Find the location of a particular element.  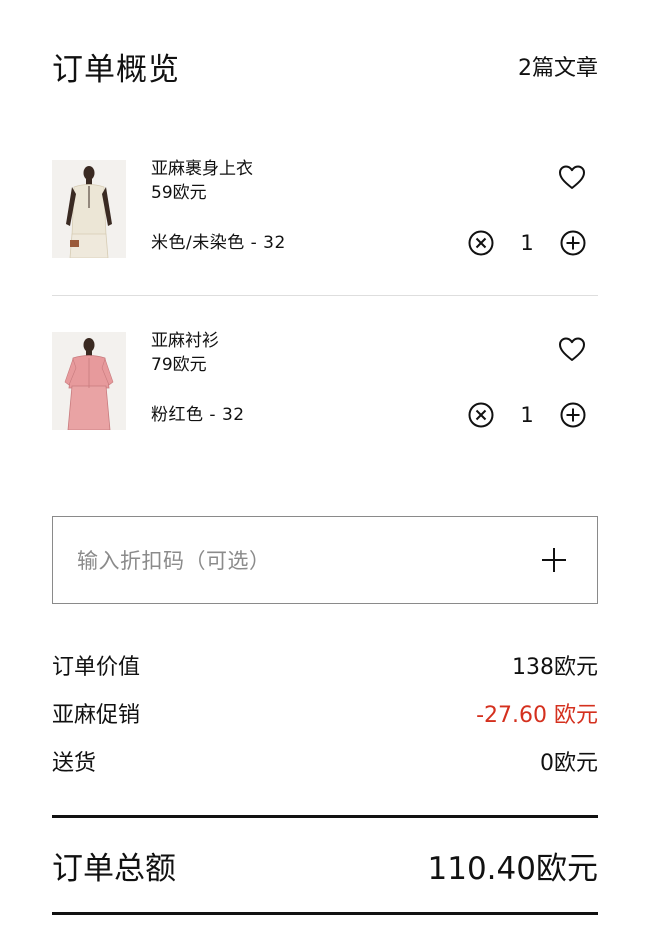

item-variant: 粉红色 - 32 is located at coordinates (198, 415).